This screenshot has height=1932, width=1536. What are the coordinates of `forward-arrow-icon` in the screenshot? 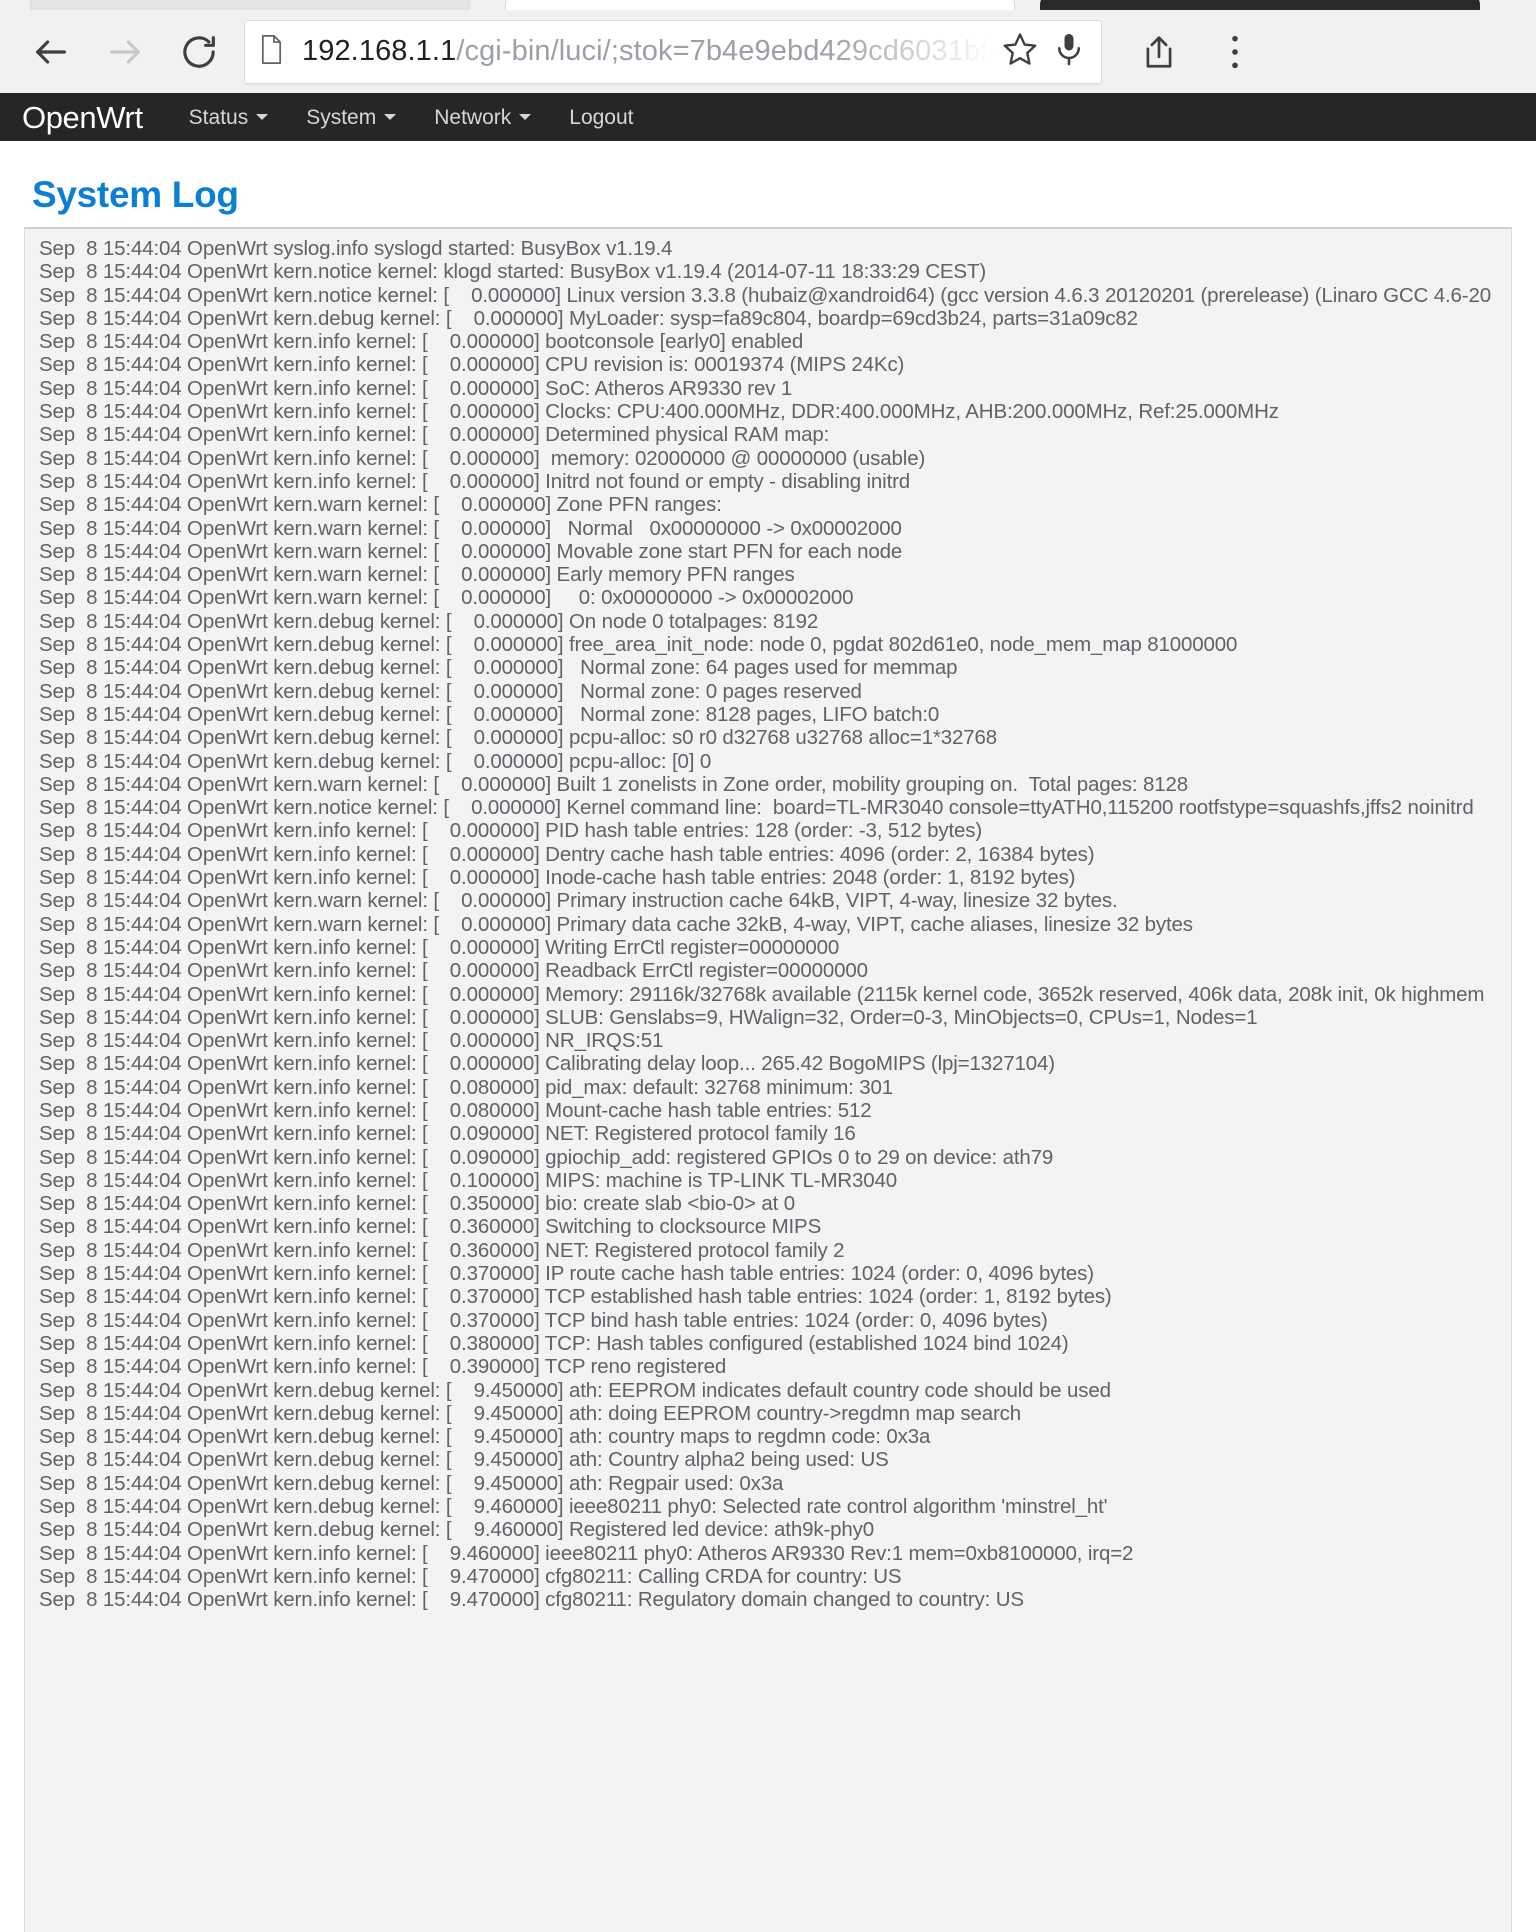 It's located at (125, 52).